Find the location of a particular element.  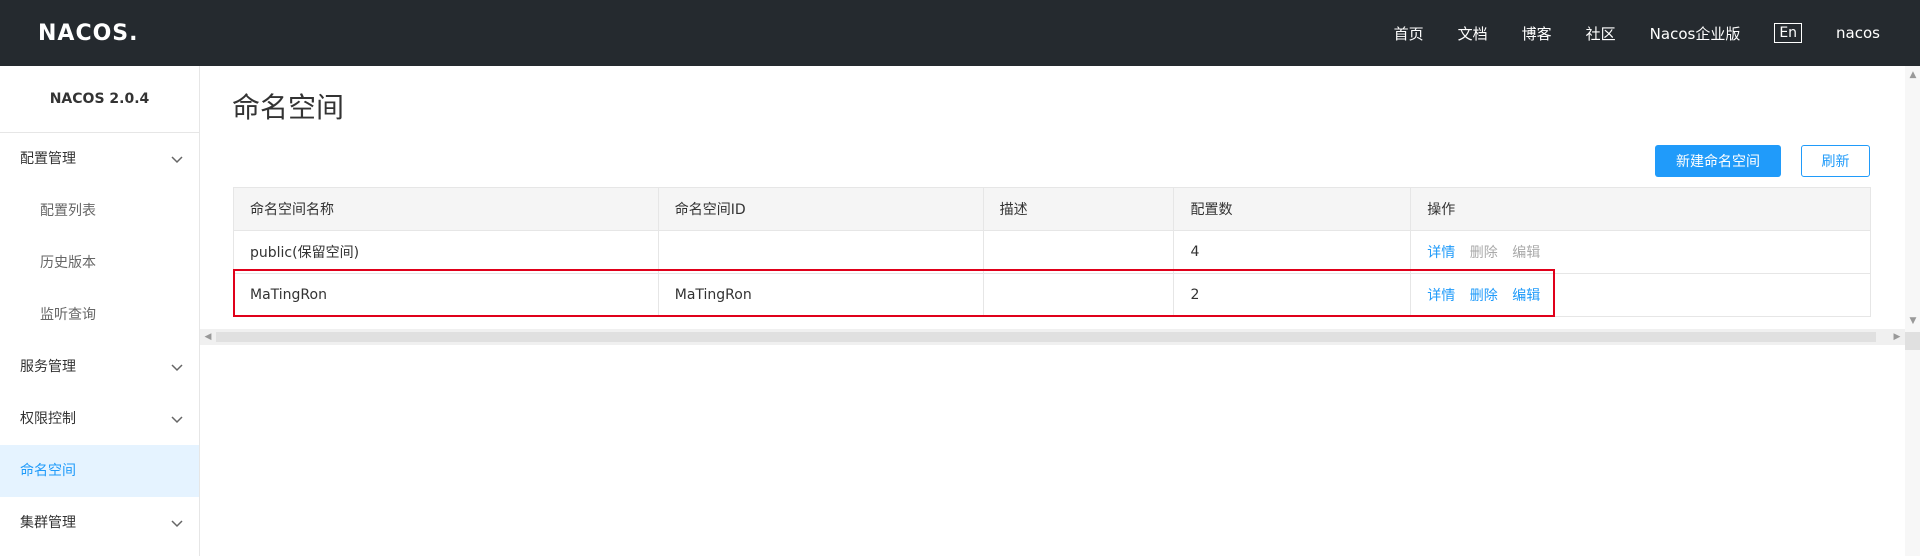

top-bar: NACOS. 首页 文档 博客 社区 Nacos企业版 En nacos is located at coordinates (960, 33).